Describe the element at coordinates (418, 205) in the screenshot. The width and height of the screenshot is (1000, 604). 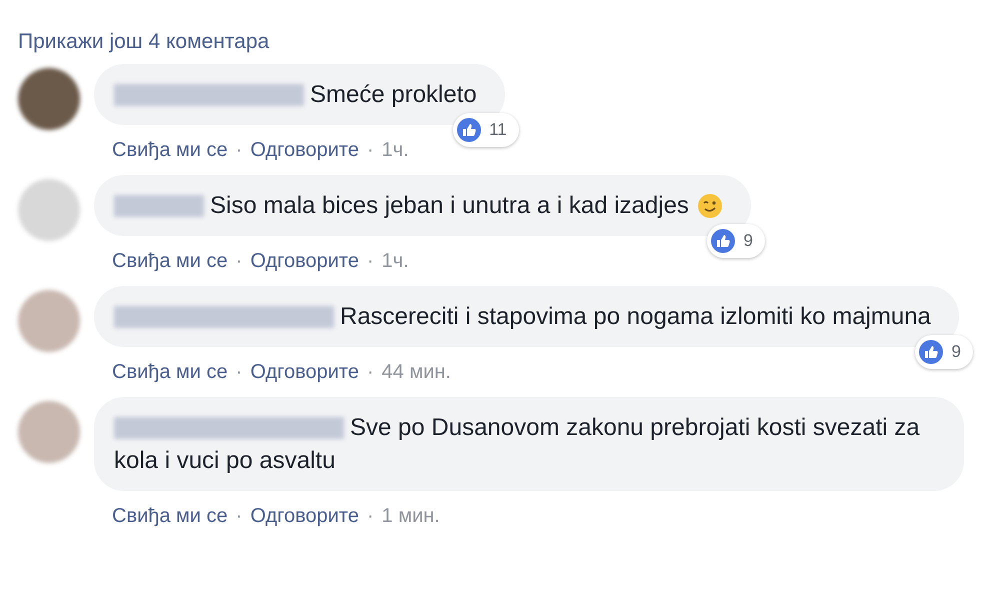
I see `comment-text: Siso mala bices jeban i unutra a i kad izadjes` at that location.